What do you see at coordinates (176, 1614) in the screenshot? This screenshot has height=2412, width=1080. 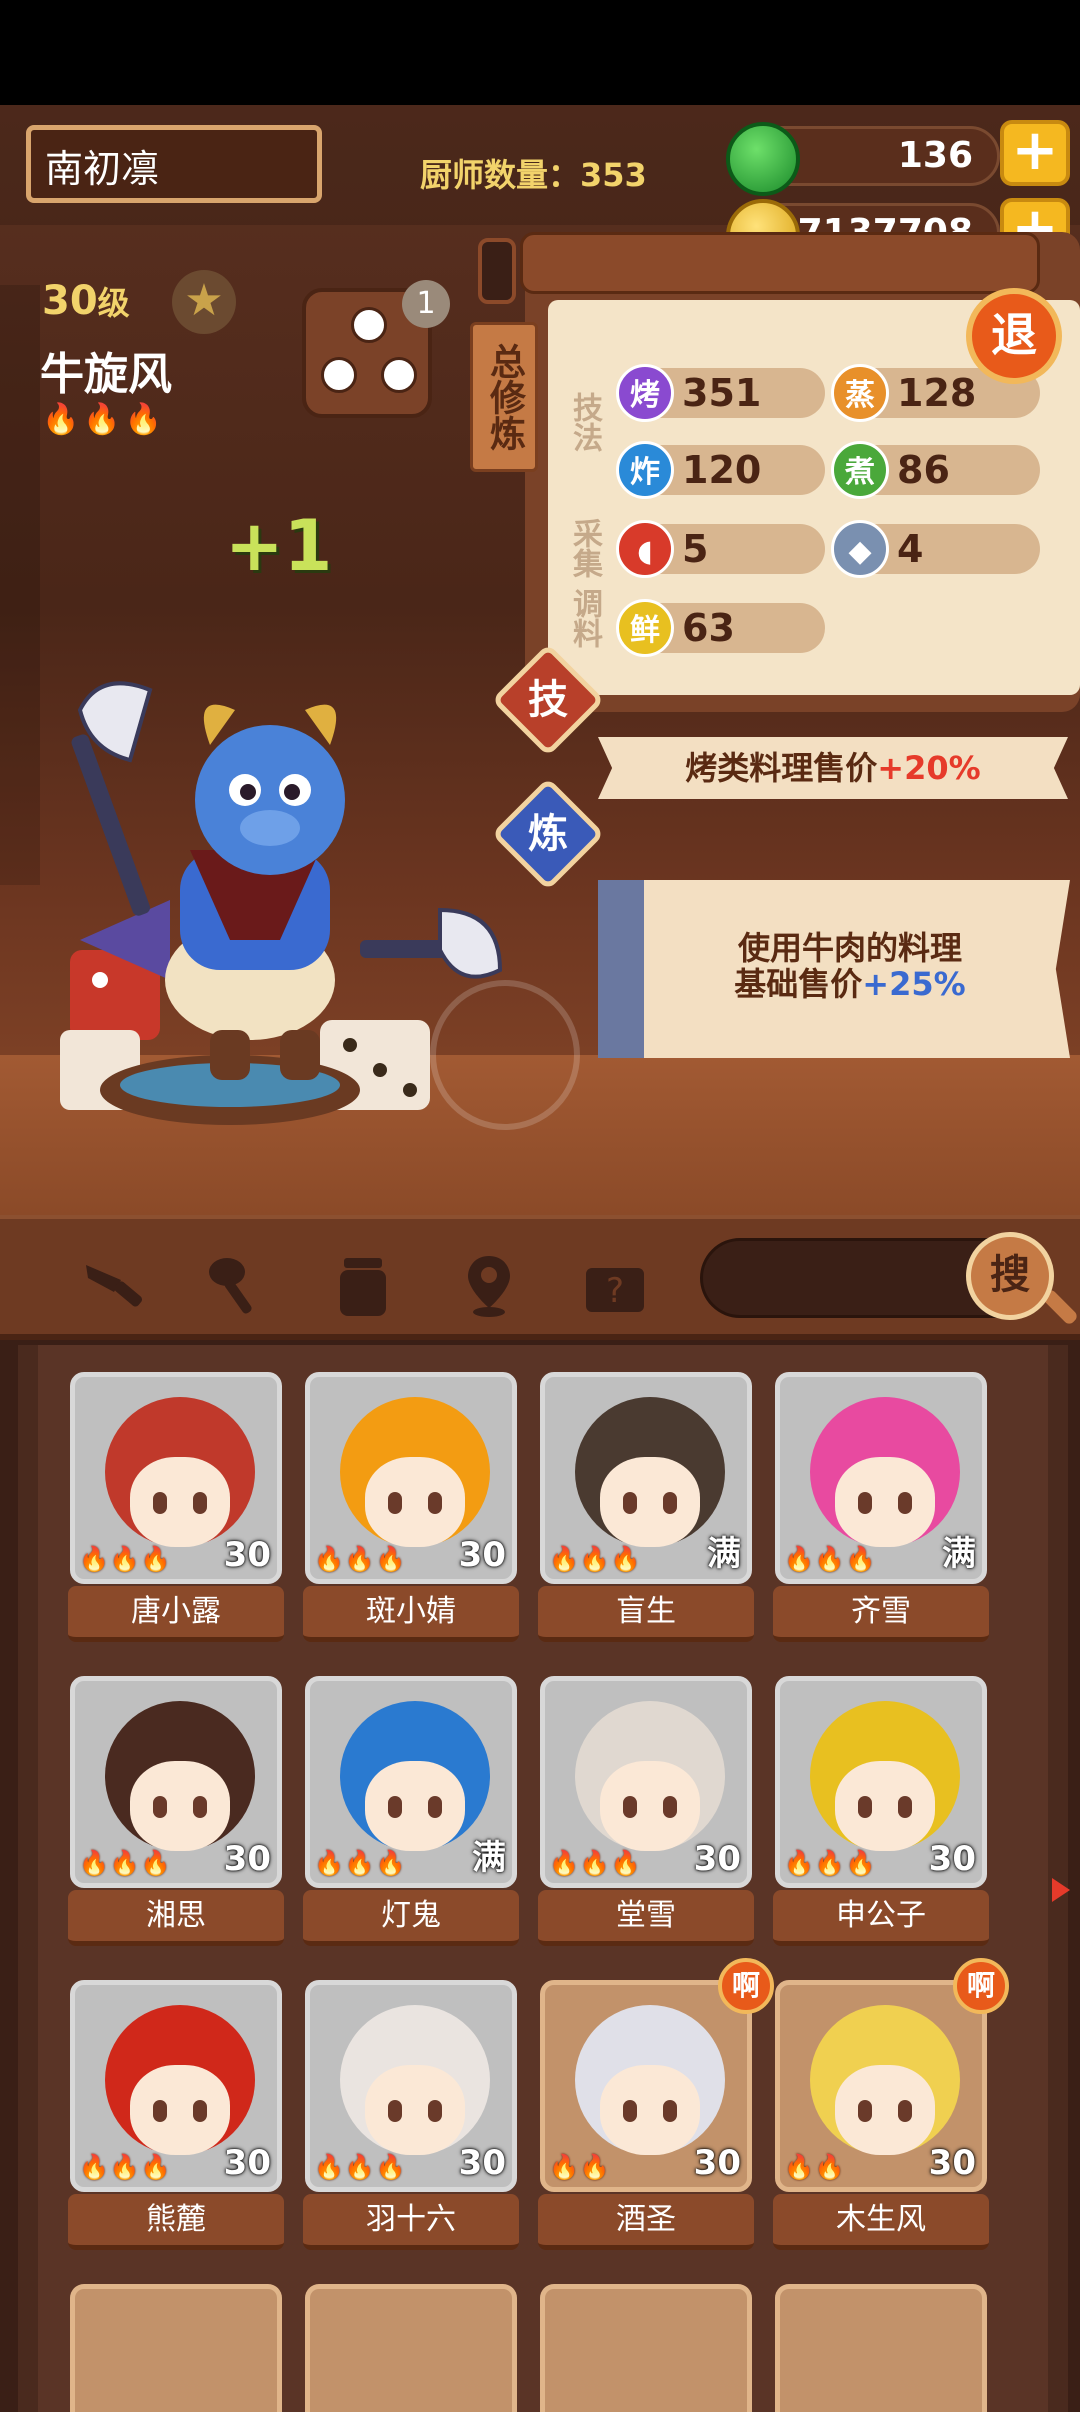 I see `chef-card-name: 唐小露` at bounding box center [176, 1614].